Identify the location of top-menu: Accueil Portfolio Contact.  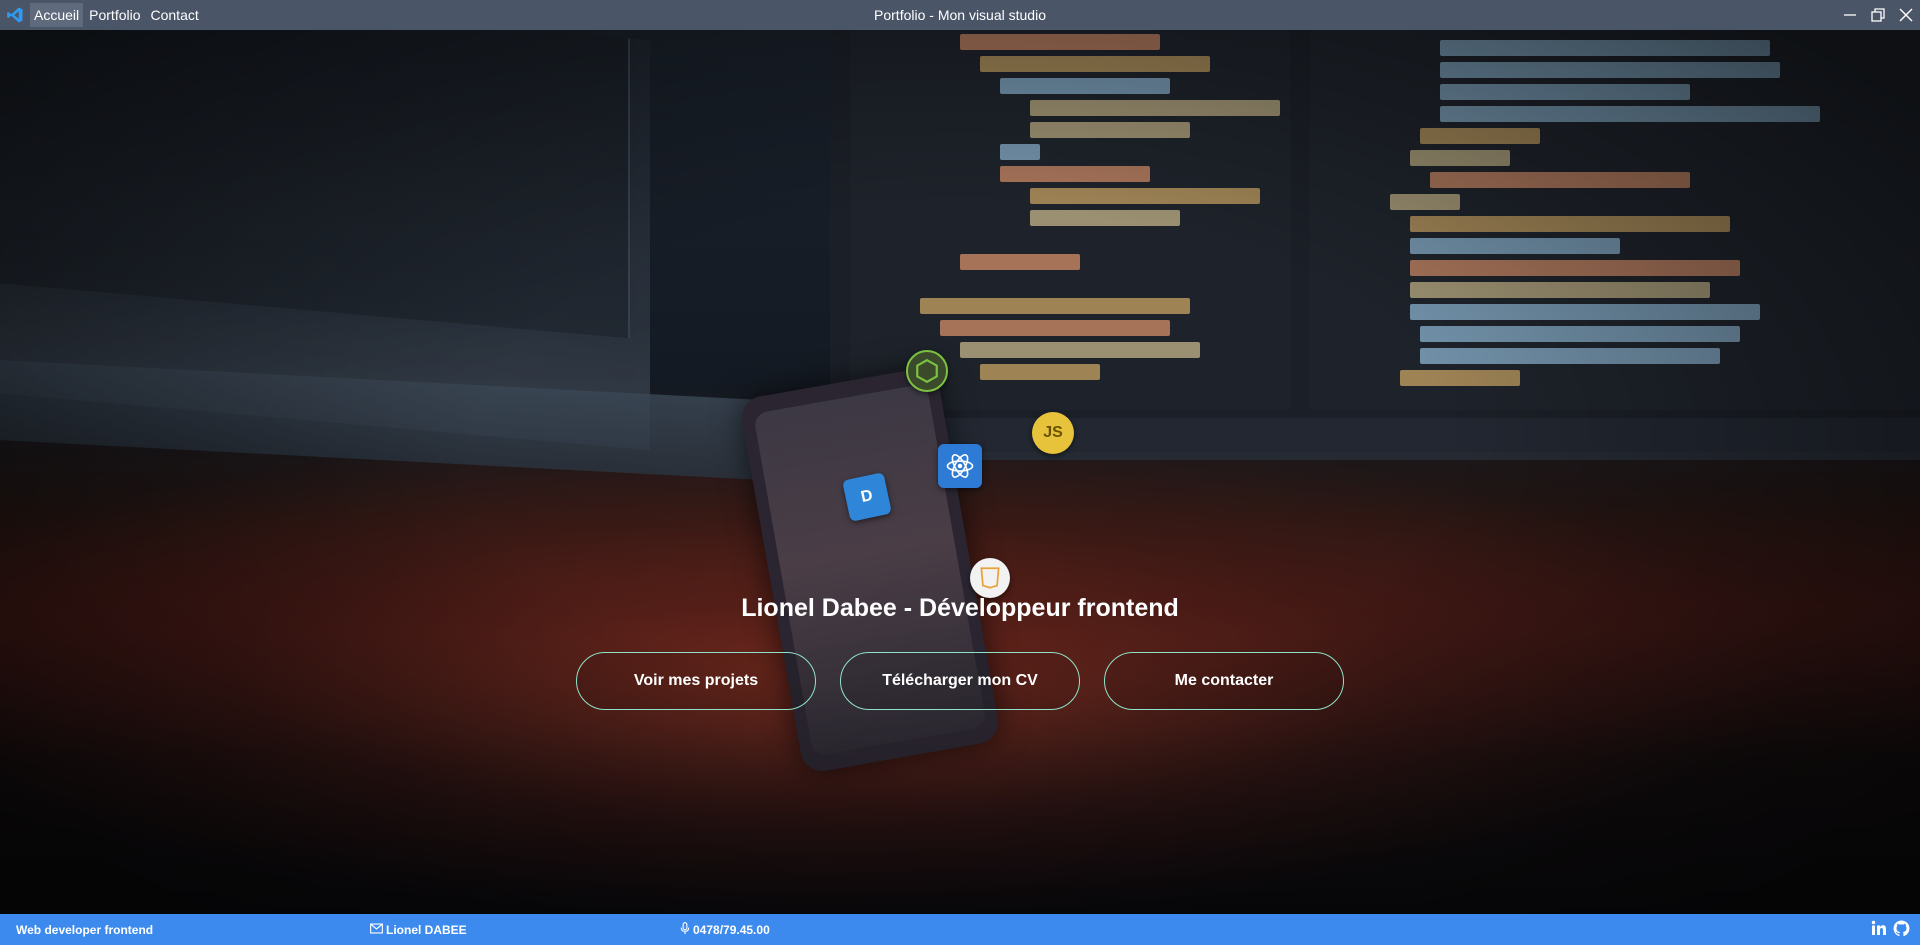
(117, 15).